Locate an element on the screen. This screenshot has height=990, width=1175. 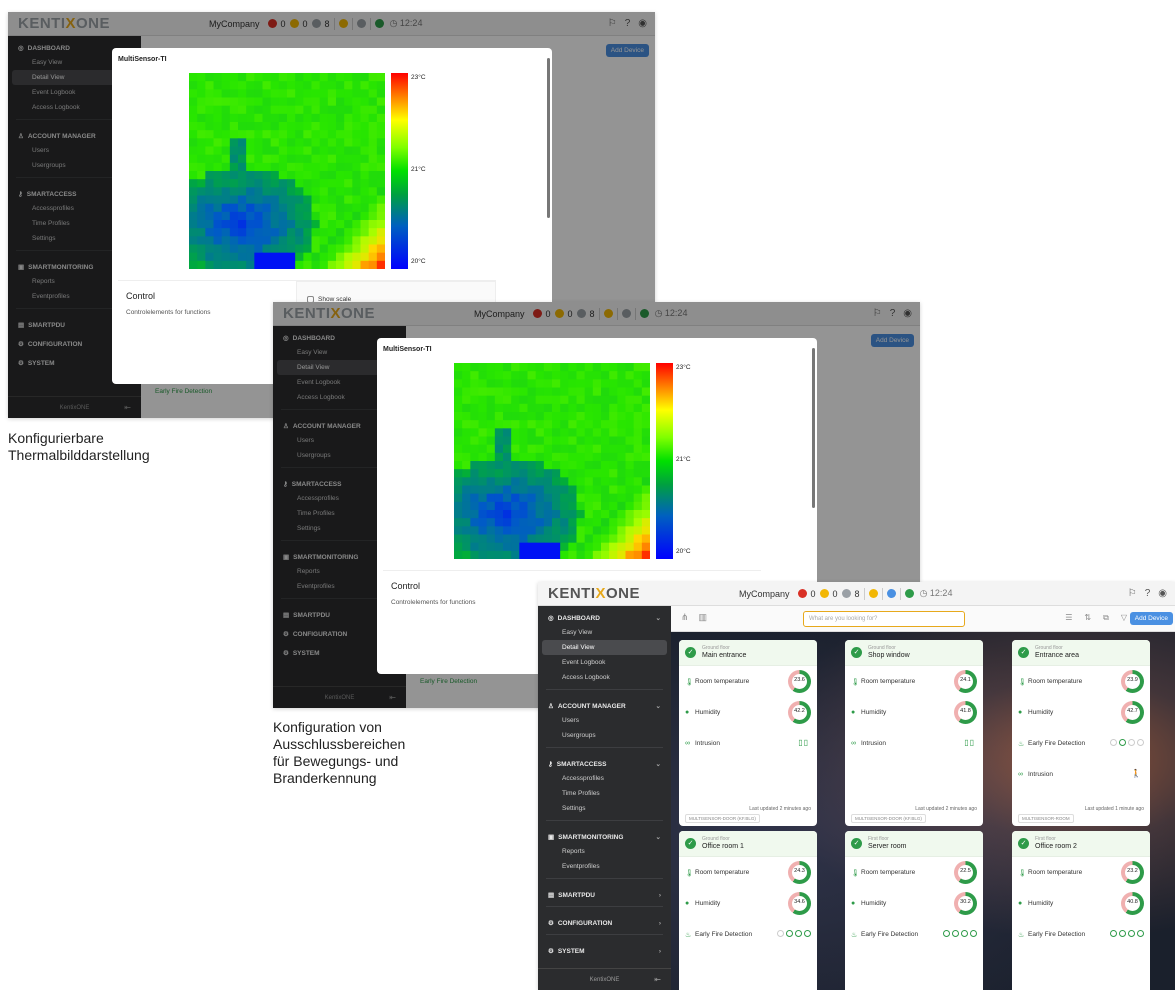
sidebar-item-usergroups: Usergroups is located at coordinates (604, 735).